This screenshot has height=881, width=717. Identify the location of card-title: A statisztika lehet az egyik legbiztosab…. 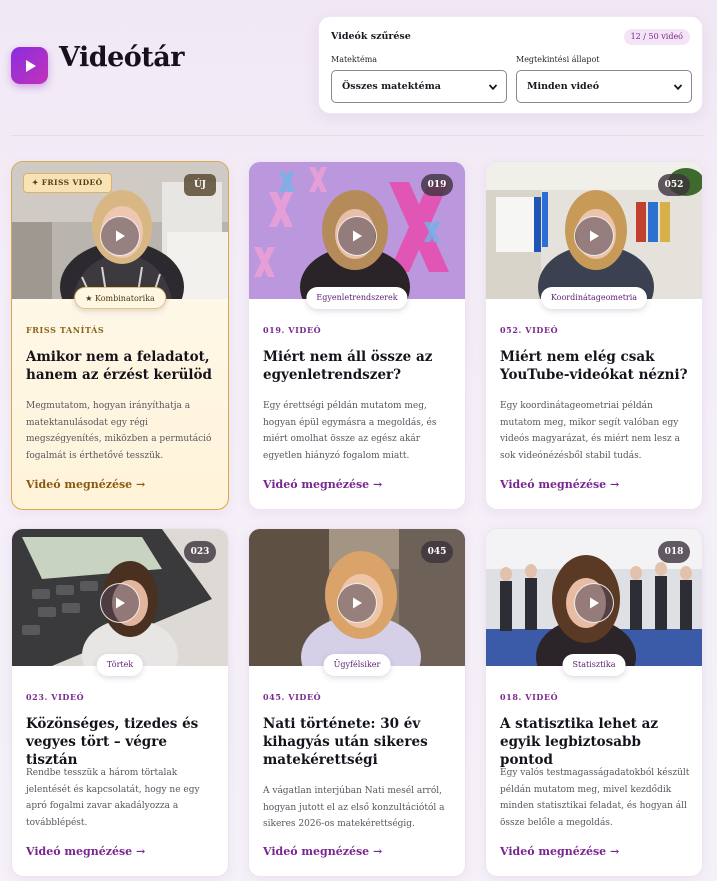
(579, 742).